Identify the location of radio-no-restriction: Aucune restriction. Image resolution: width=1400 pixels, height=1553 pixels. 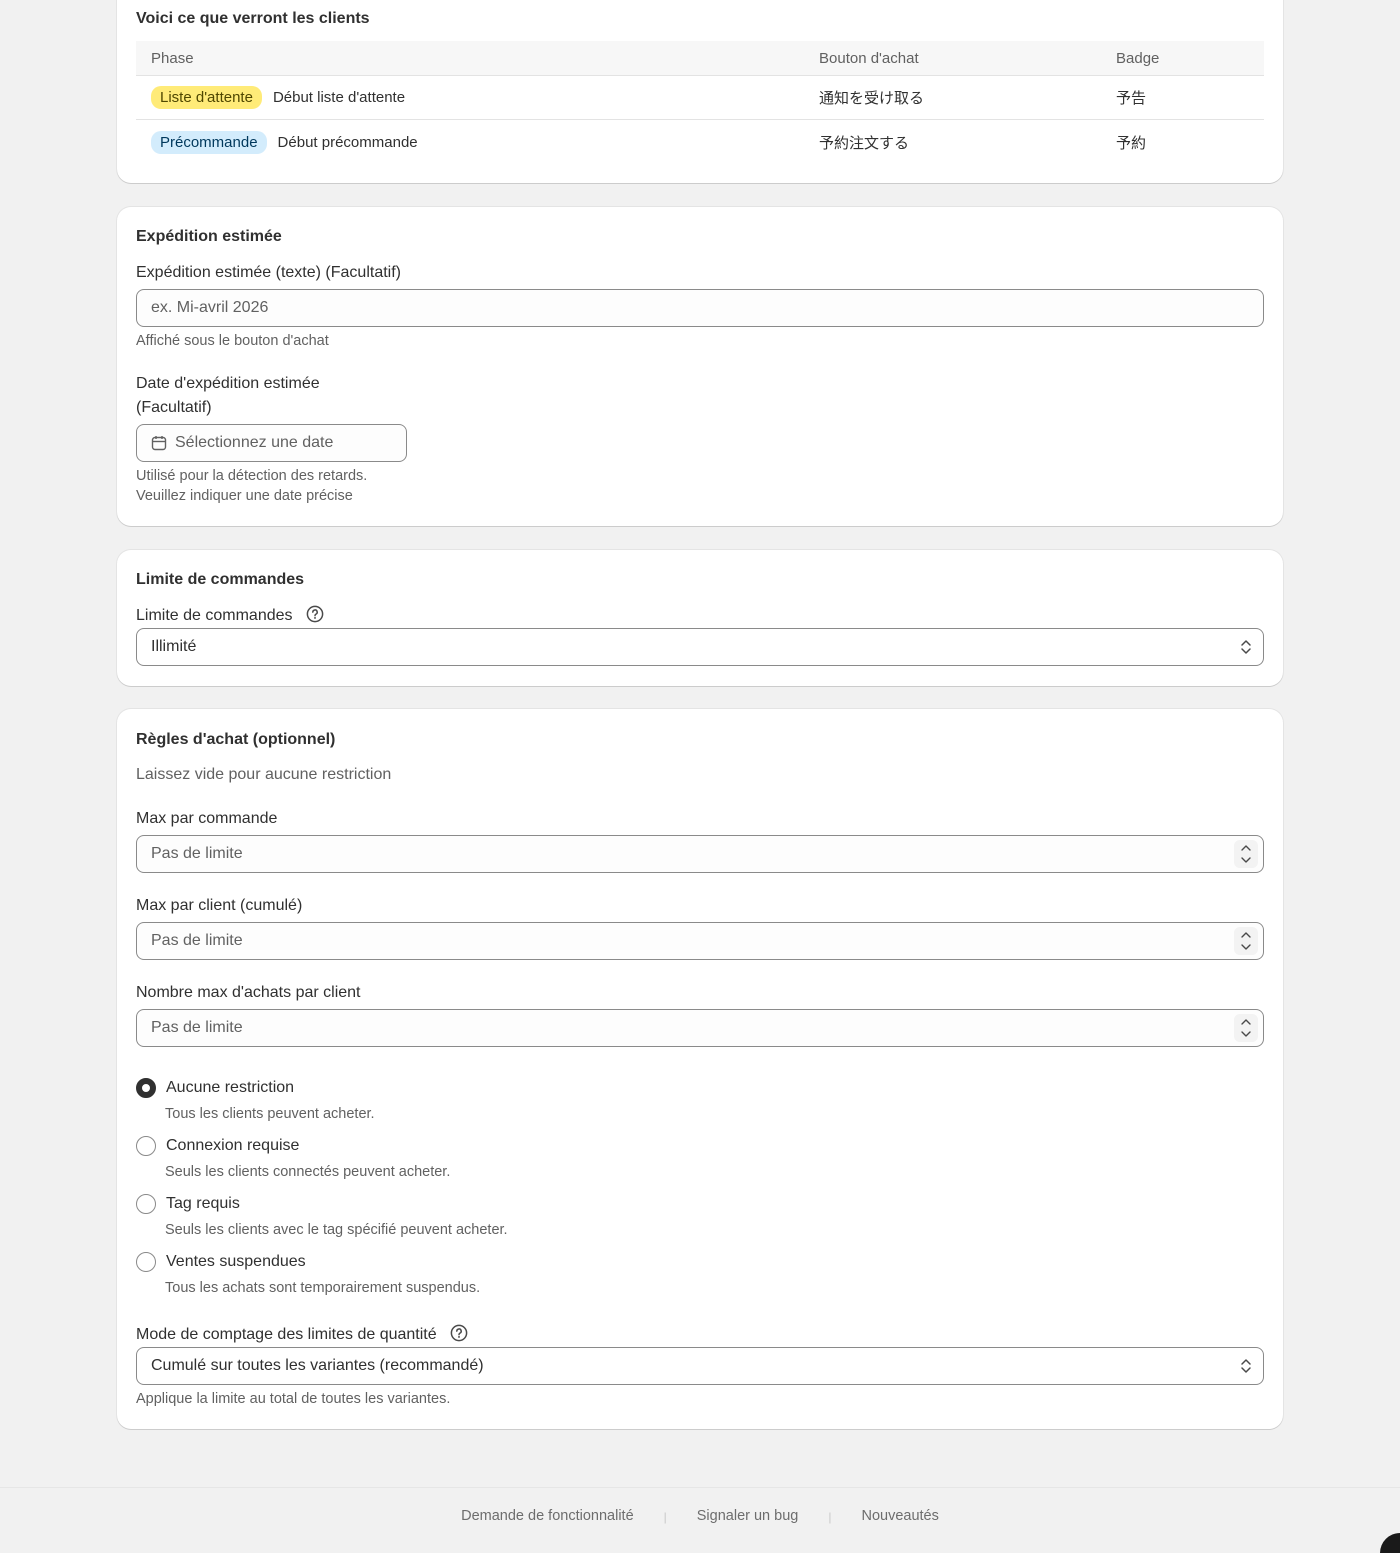
(215, 1088).